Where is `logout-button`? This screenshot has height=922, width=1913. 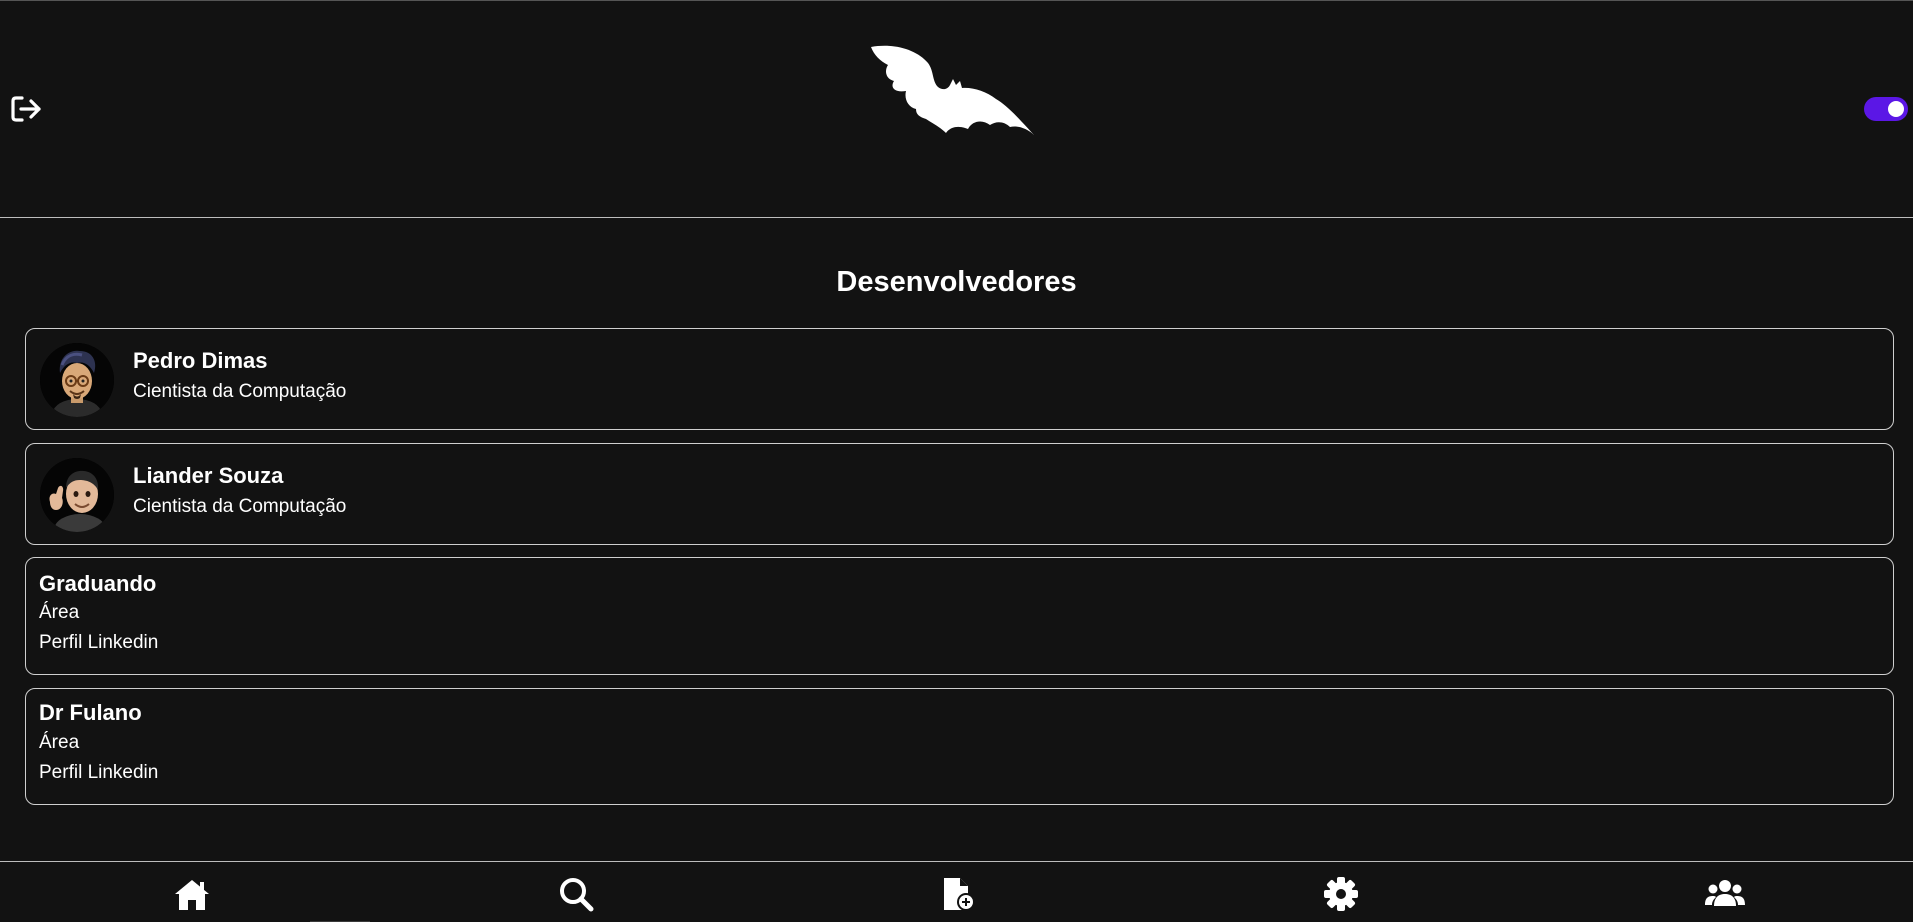
logout-button is located at coordinates (27, 109).